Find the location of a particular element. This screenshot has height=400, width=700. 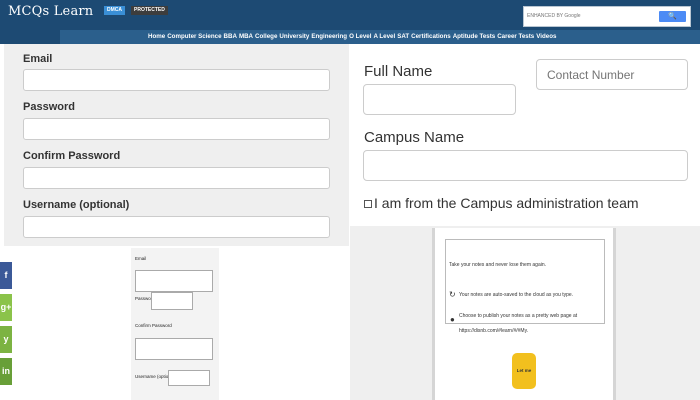

linkedin-icon: in is located at coordinates (6, 371).